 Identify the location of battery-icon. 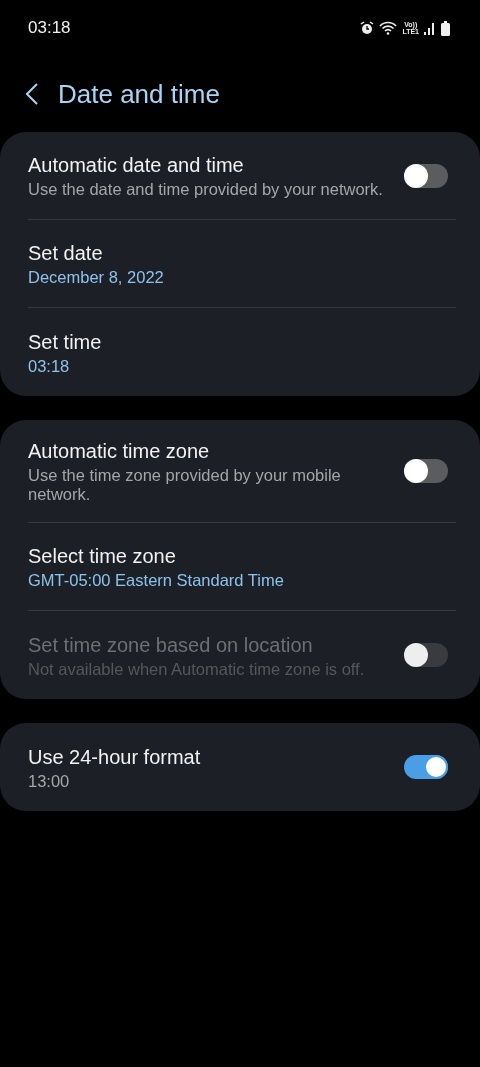
(445, 28).